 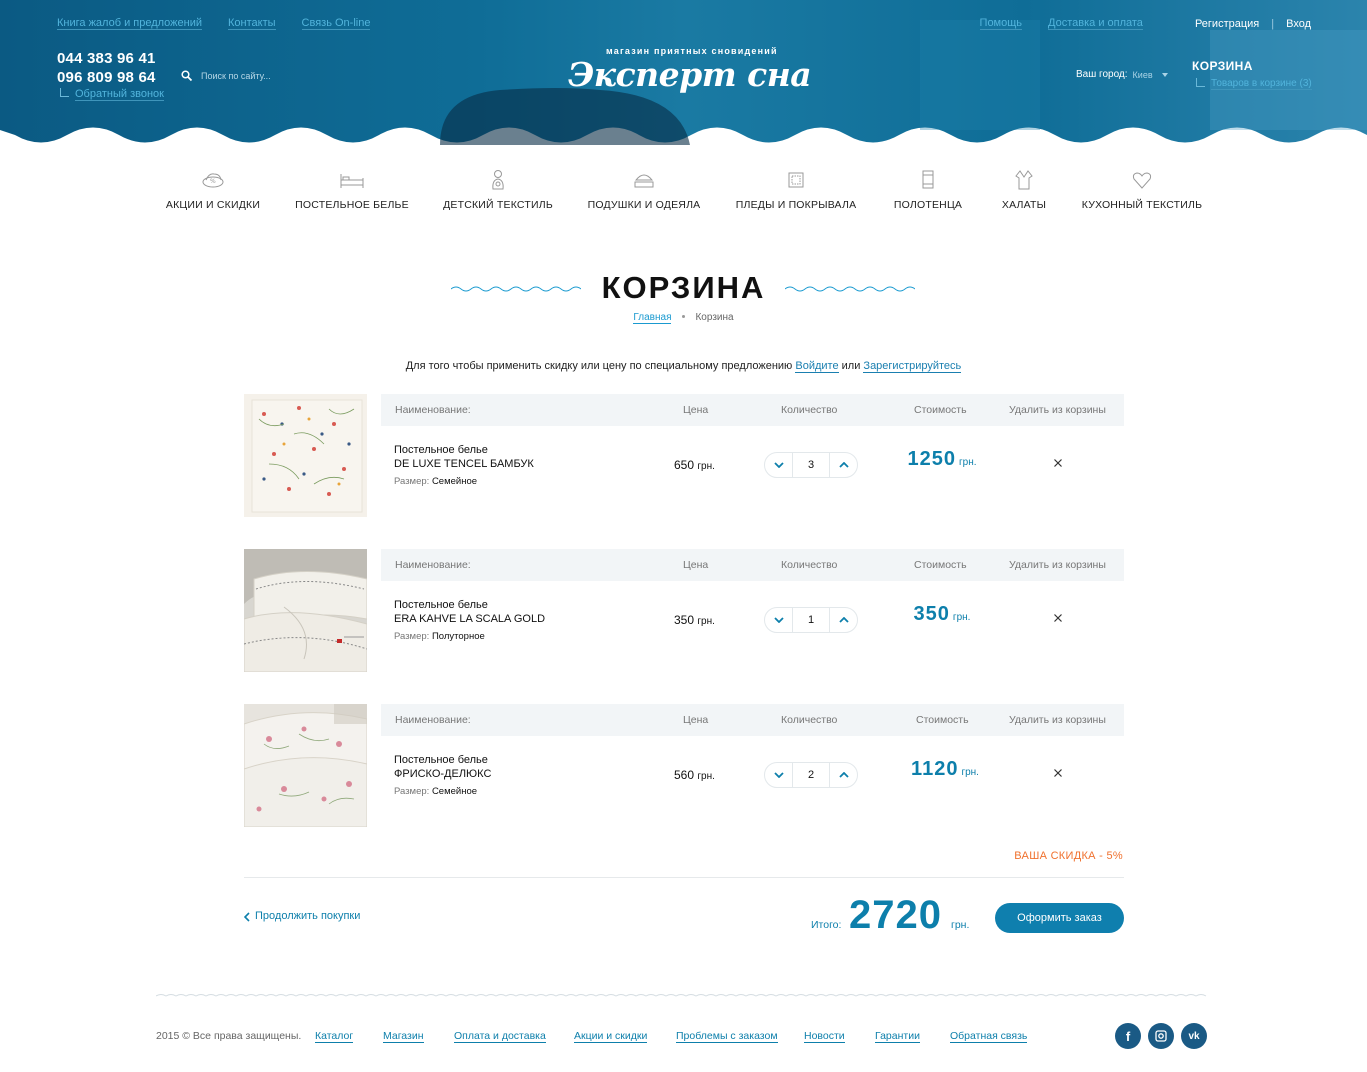 What do you see at coordinates (796, 180) in the screenshot?
I see `blanket-icon` at bounding box center [796, 180].